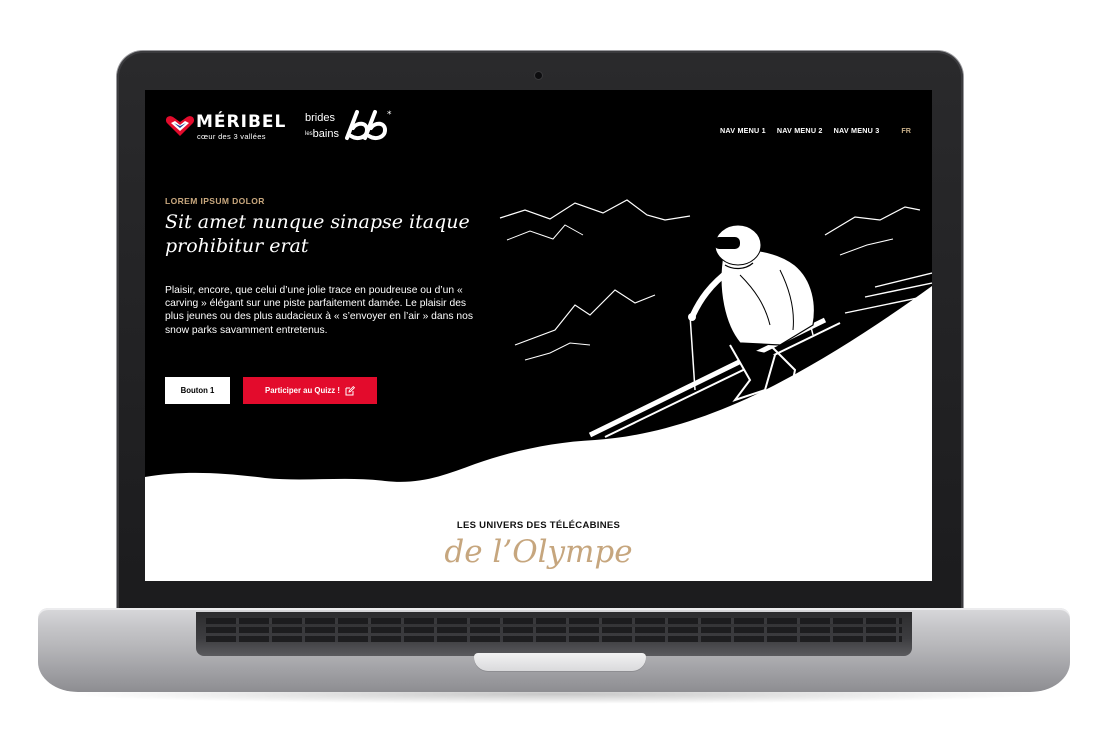  Describe the element at coordinates (241, 122) in the screenshot. I see `meribel-wordmark: MÉRIBEL` at that location.